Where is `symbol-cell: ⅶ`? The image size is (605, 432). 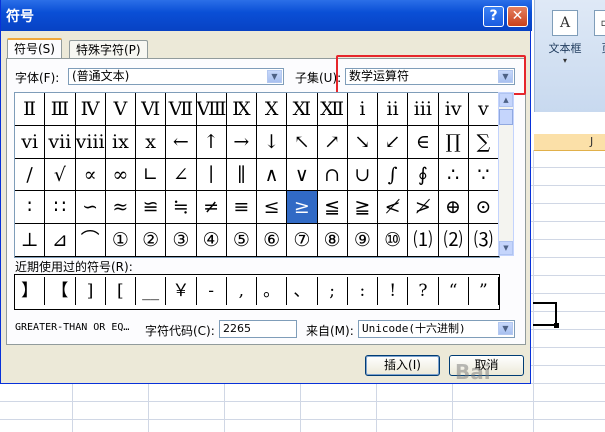
symbol-cell: ⅶ is located at coordinates (60, 142).